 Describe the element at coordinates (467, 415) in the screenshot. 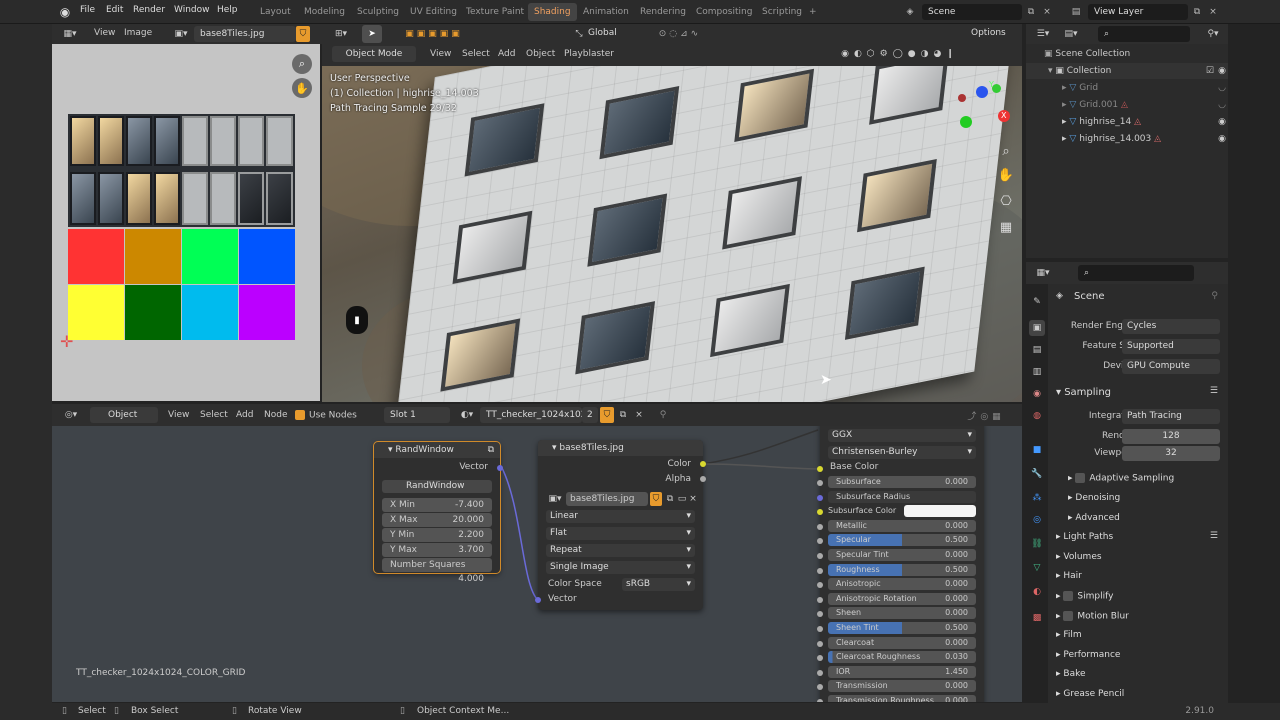

I see `material-browse-icon: ◐▾` at that location.